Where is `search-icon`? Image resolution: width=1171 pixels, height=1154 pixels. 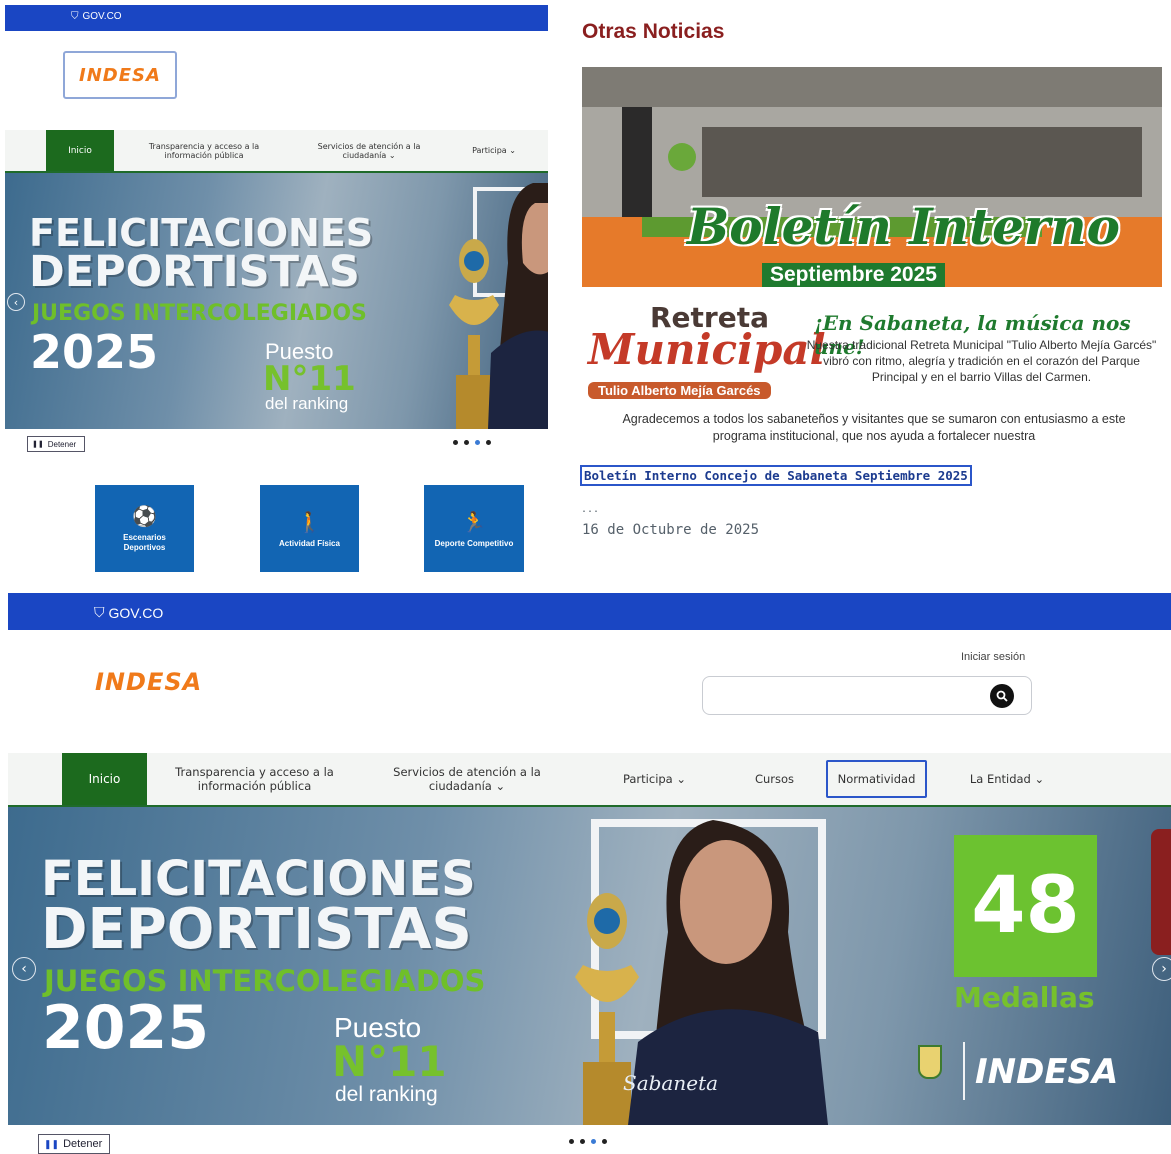
search-icon is located at coordinates (1002, 696).